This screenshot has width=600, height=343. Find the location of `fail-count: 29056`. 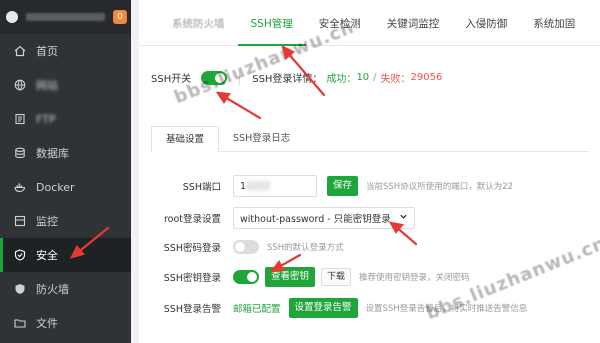

fail-count: 29056 is located at coordinates (427, 77).